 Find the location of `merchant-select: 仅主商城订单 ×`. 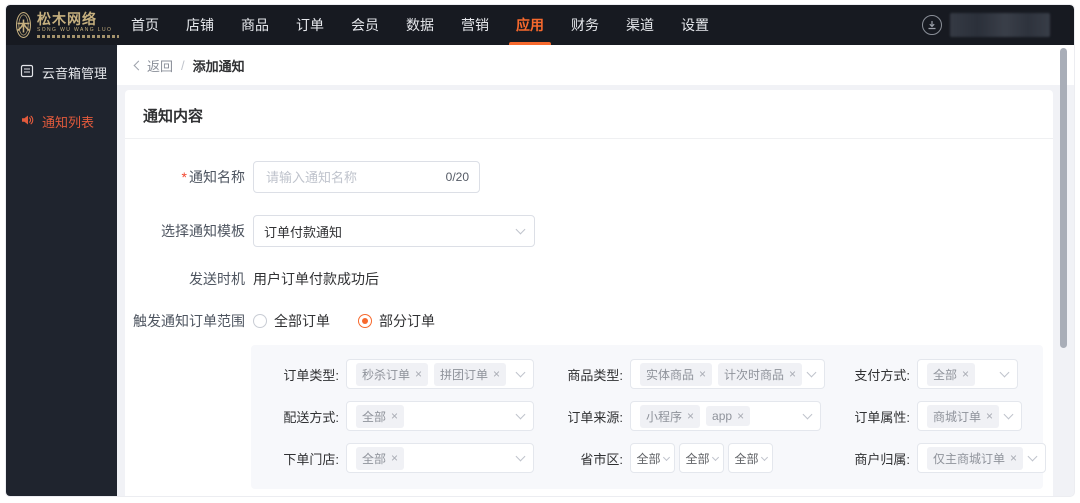

merchant-select: 仅主商城订单 × is located at coordinates (982, 458).